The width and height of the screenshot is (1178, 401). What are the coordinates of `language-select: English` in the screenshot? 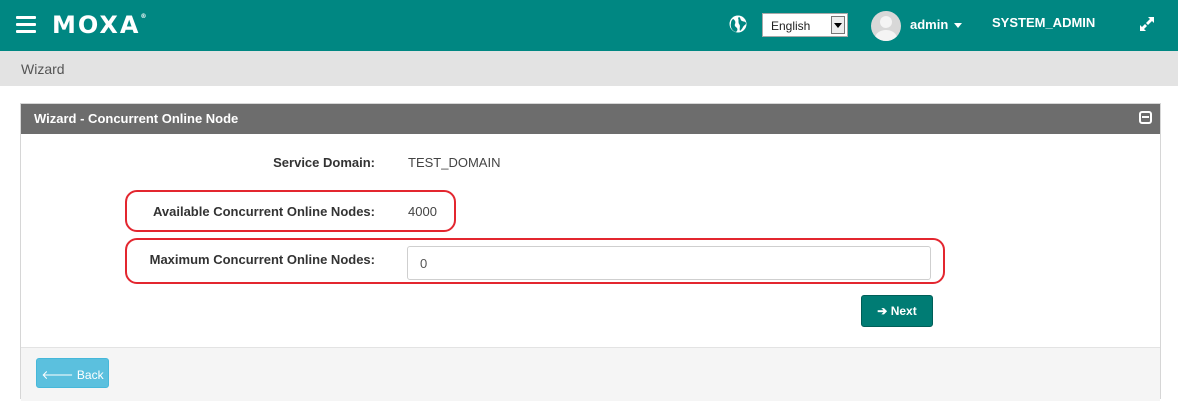 It's located at (805, 25).